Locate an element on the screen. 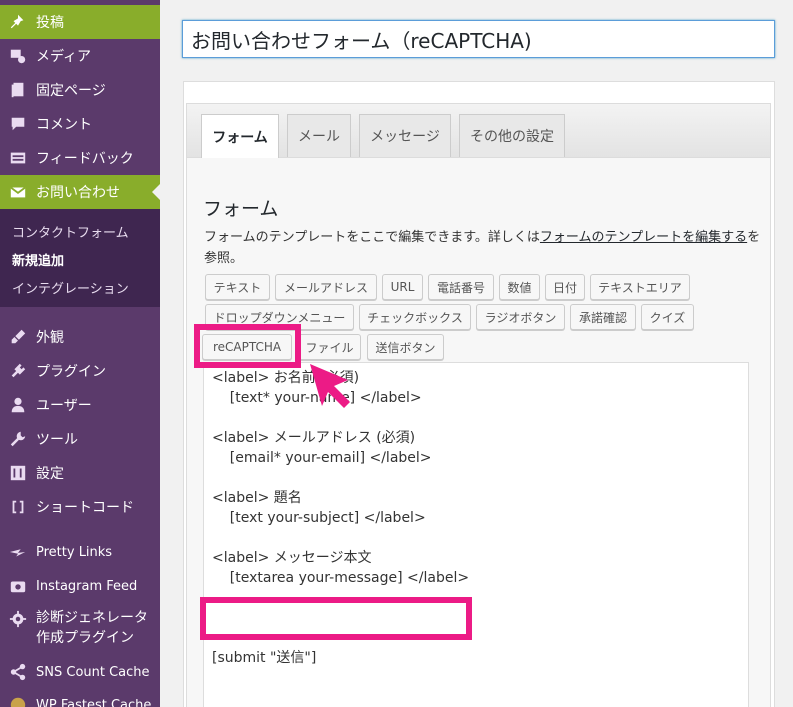  tag-button-radio: ラジオボタン is located at coordinates (520, 317).